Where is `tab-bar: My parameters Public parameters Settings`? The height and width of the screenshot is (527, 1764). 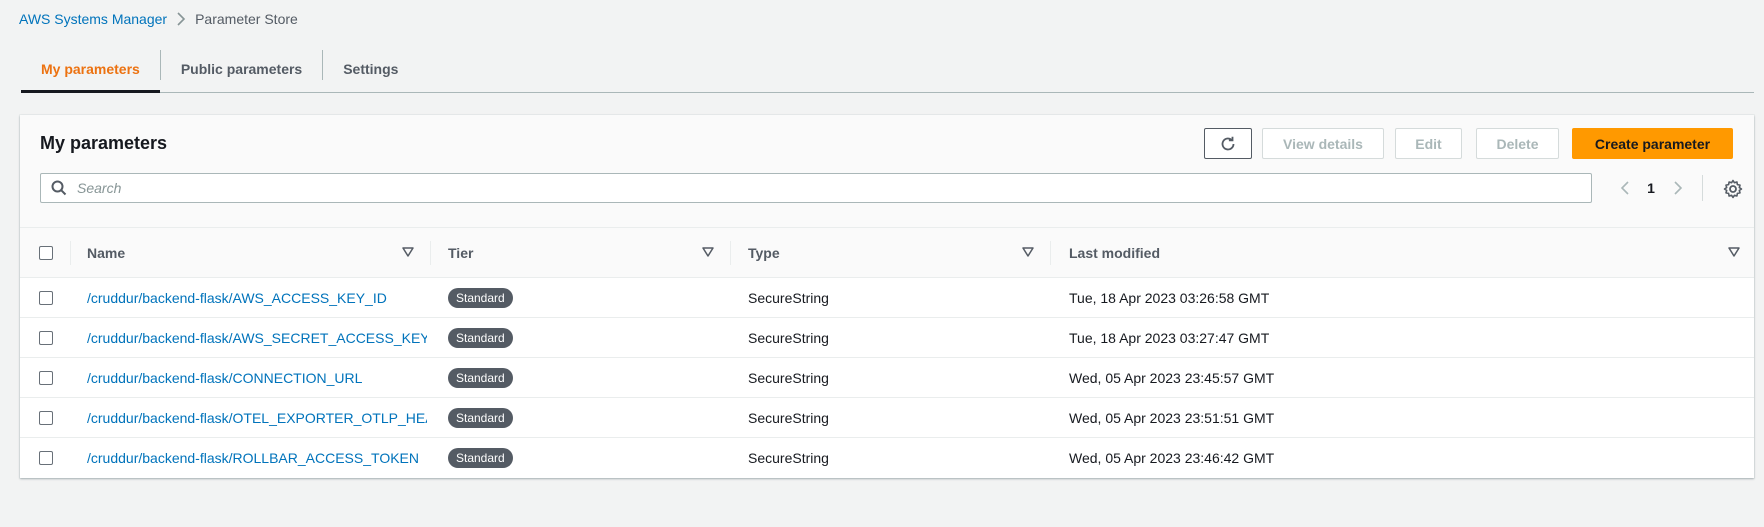 tab-bar: My parameters Public parameters Settings is located at coordinates (887, 69).